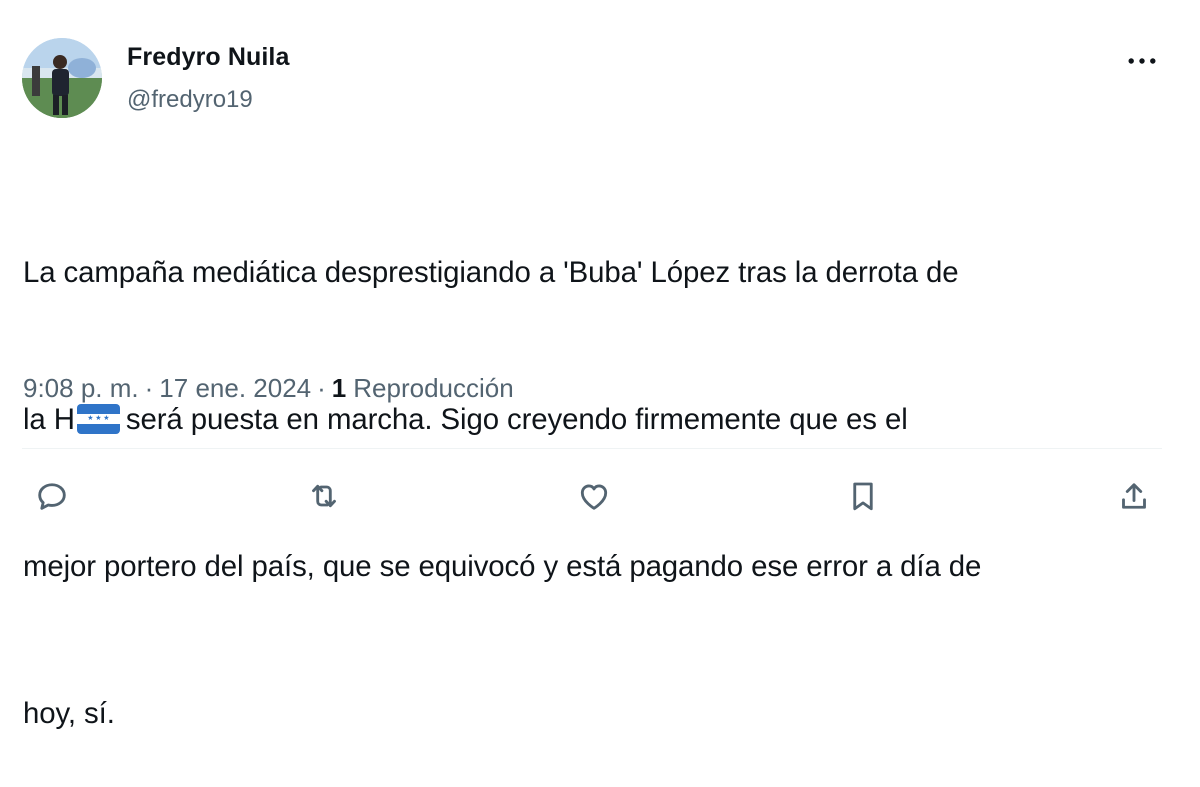 The height and width of the screenshot is (787, 1200). Describe the element at coordinates (69, 713) in the screenshot. I see `tweet-text-line-4: hoy, sí.` at that location.